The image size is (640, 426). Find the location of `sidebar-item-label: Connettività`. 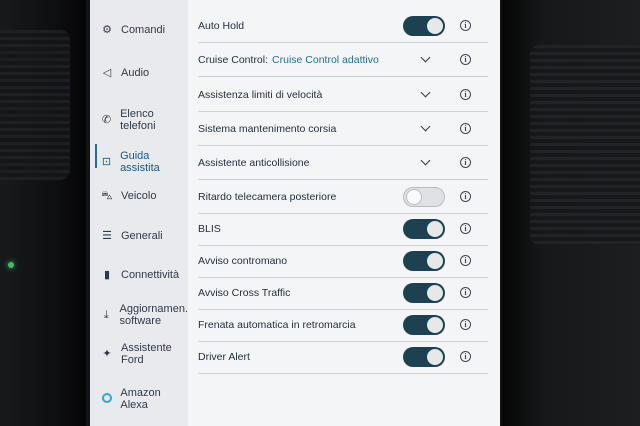

sidebar-item-label: Connettività is located at coordinates (150, 275).